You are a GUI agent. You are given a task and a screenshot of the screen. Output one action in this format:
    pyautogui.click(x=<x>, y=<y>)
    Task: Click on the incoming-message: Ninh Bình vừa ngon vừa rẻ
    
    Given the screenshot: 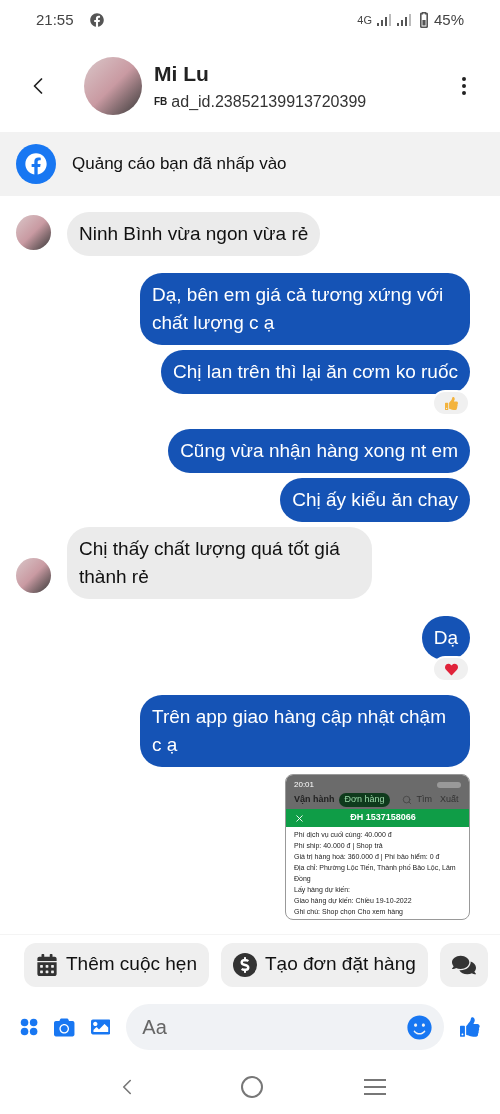 What is the action you would take?
    pyautogui.click(x=194, y=234)
    